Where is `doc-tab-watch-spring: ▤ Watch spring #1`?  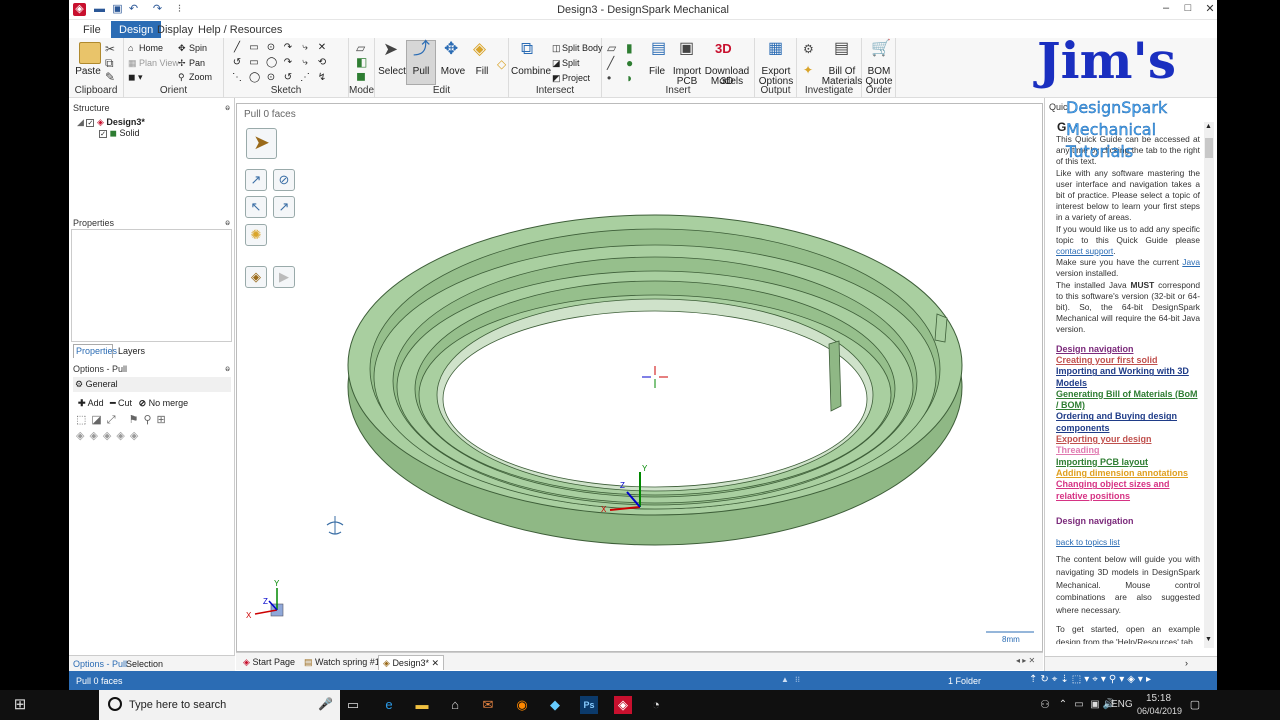 doc-tab-watch-spring: ▤ Watch spring #1 is located at coordinates (342, 662).